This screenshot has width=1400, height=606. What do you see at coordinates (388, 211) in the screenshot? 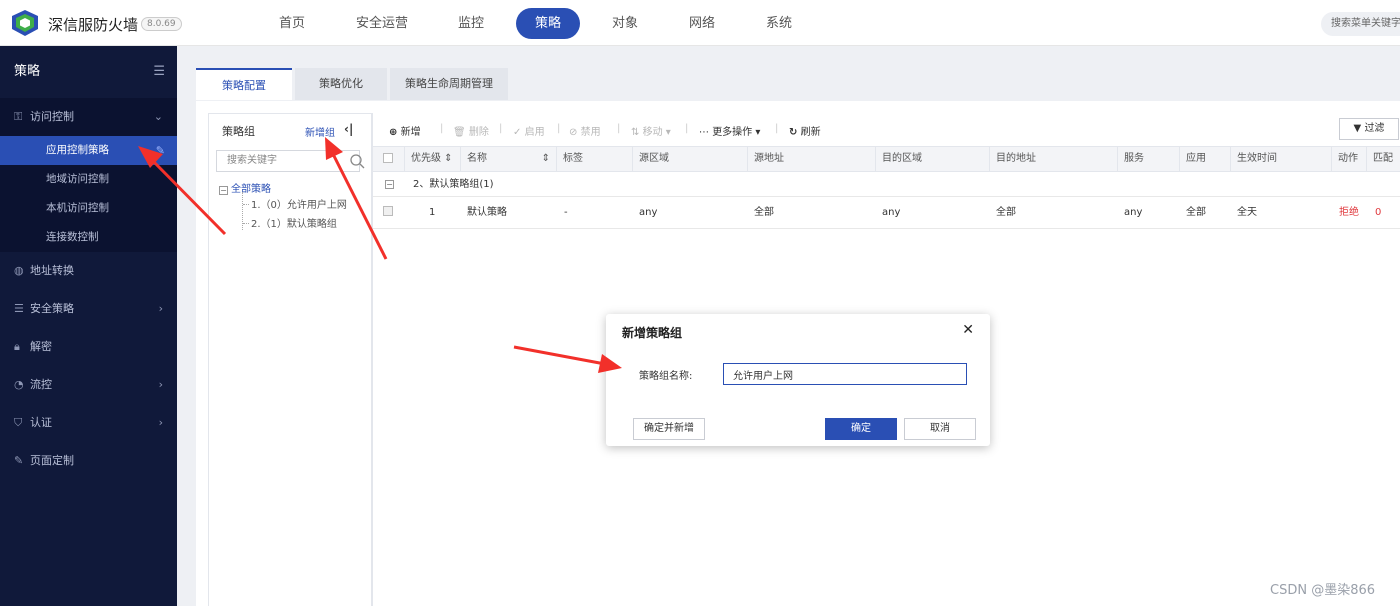
I see `row-checkbox` at bounding box center [388, 211].